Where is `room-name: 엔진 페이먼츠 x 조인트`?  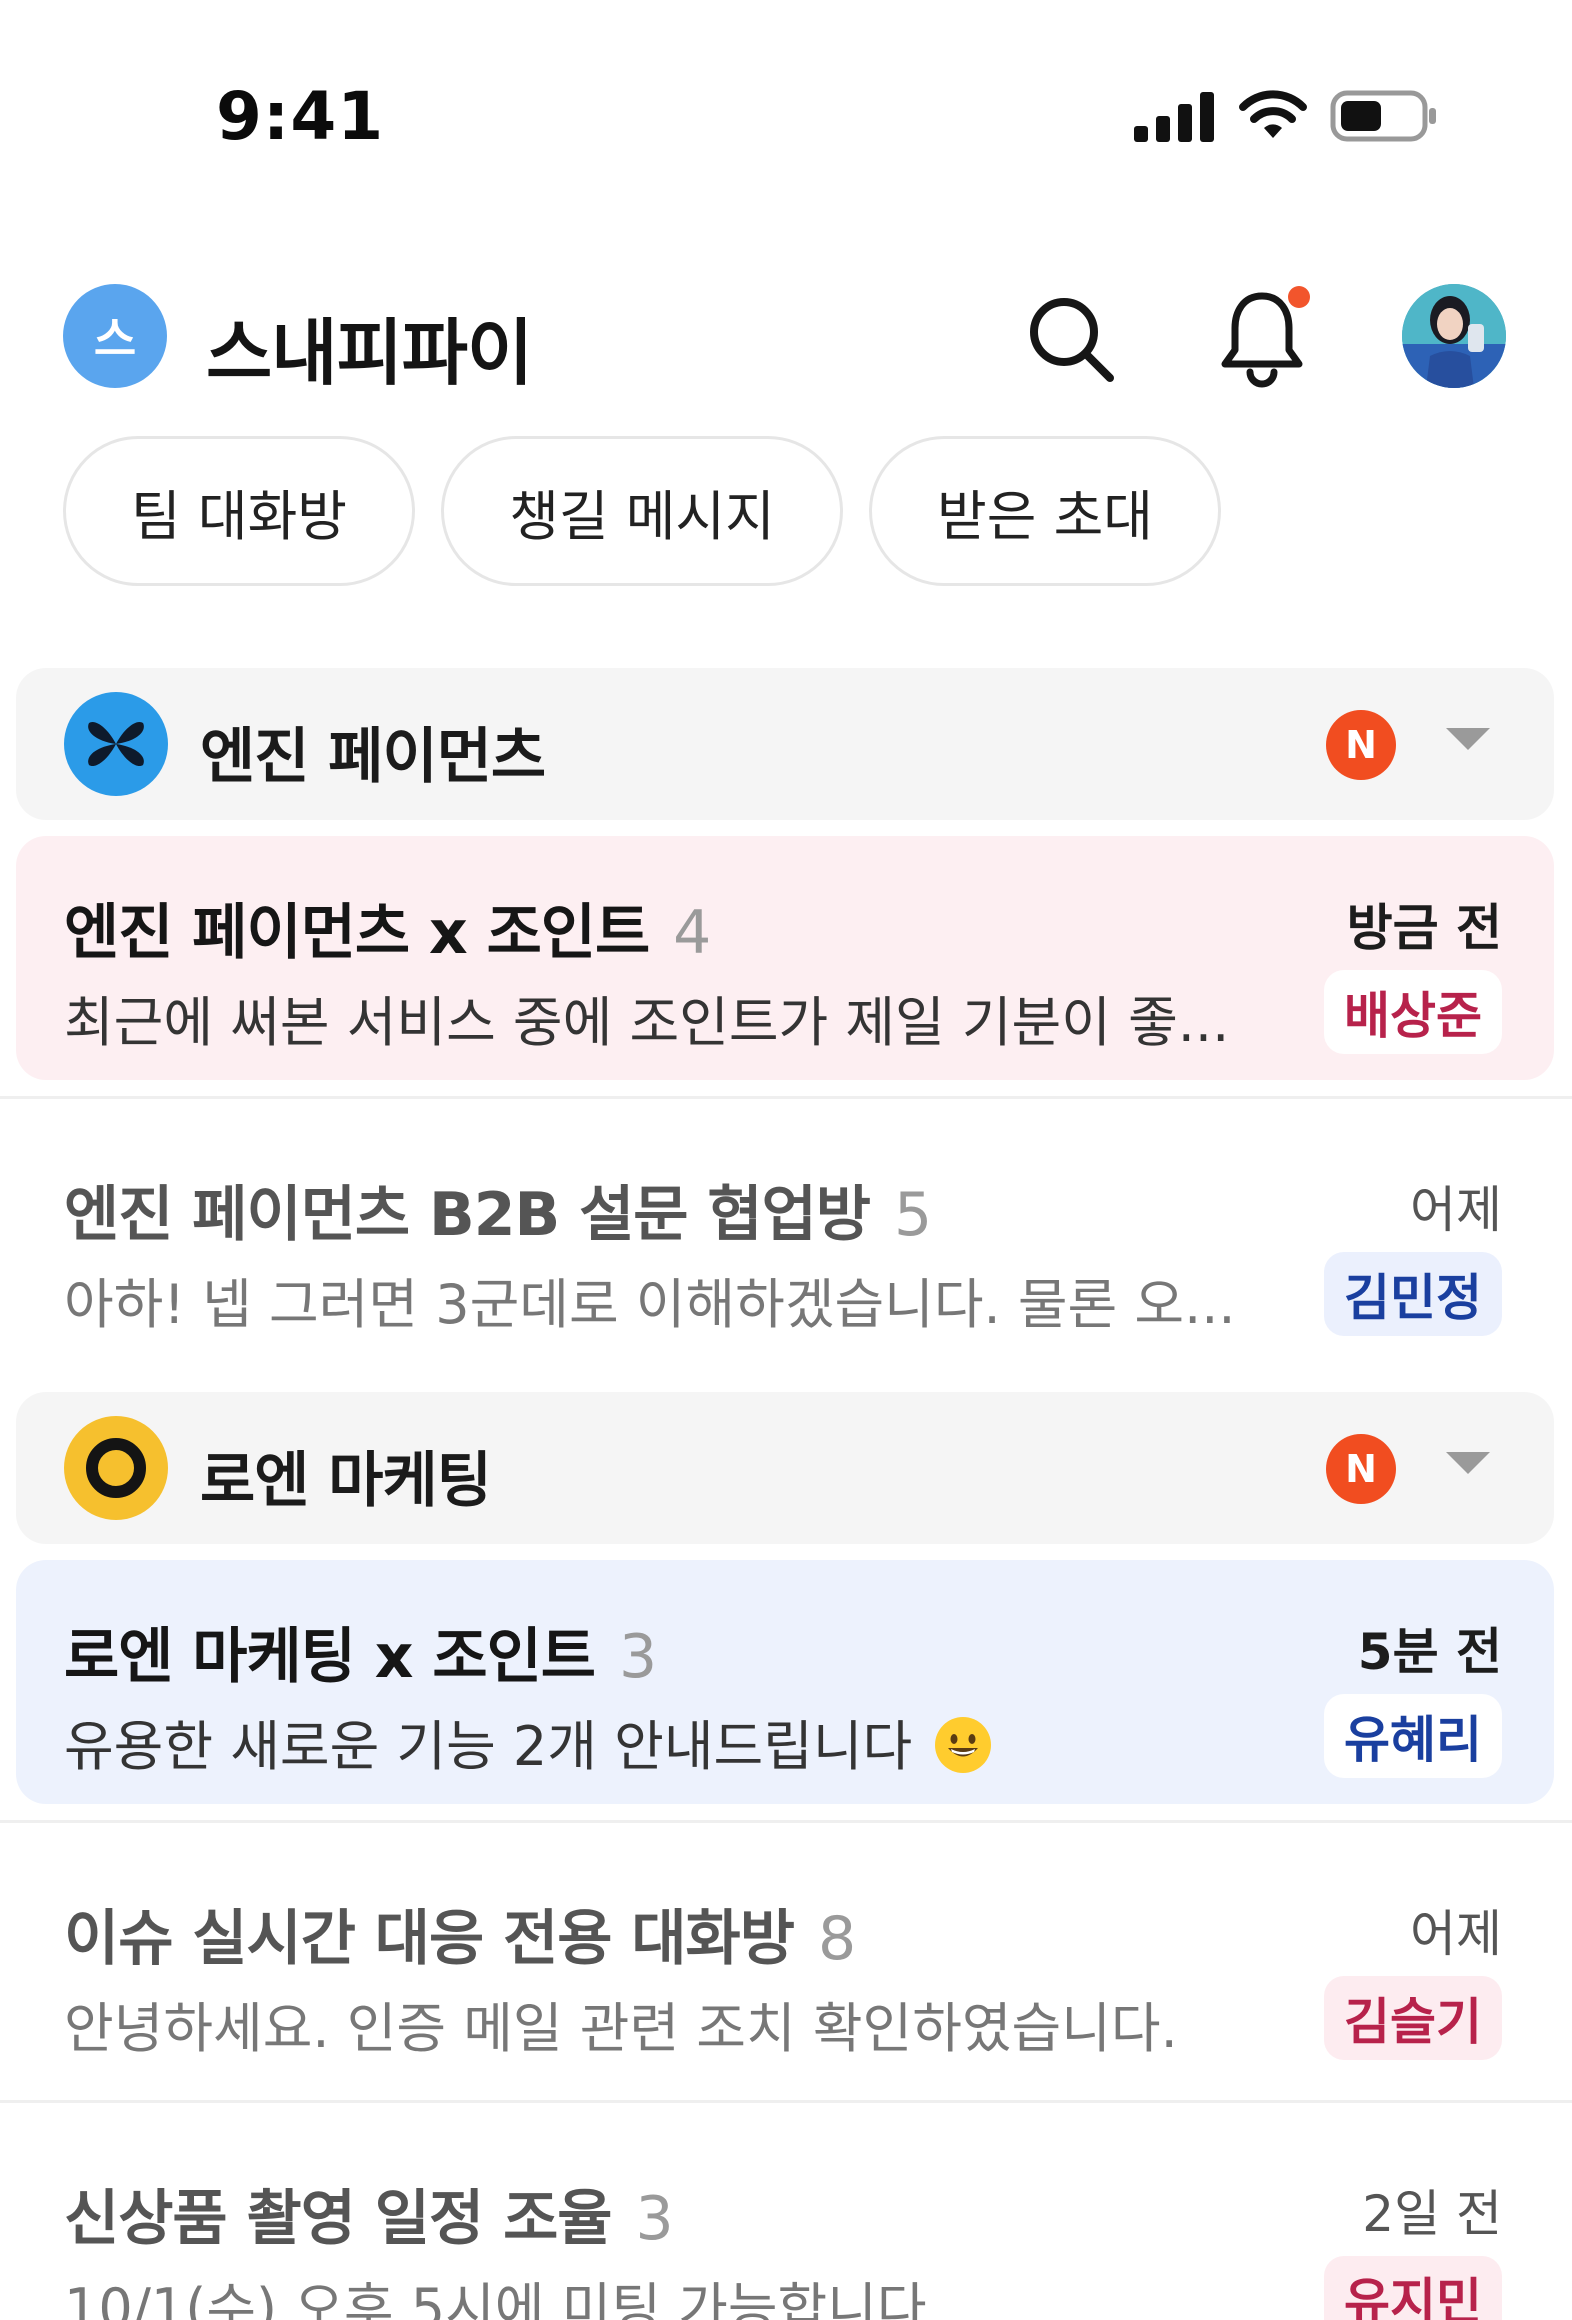
room-name: 엔진 페이먼츠 x 조인트 is located at coordinates (357, 933).